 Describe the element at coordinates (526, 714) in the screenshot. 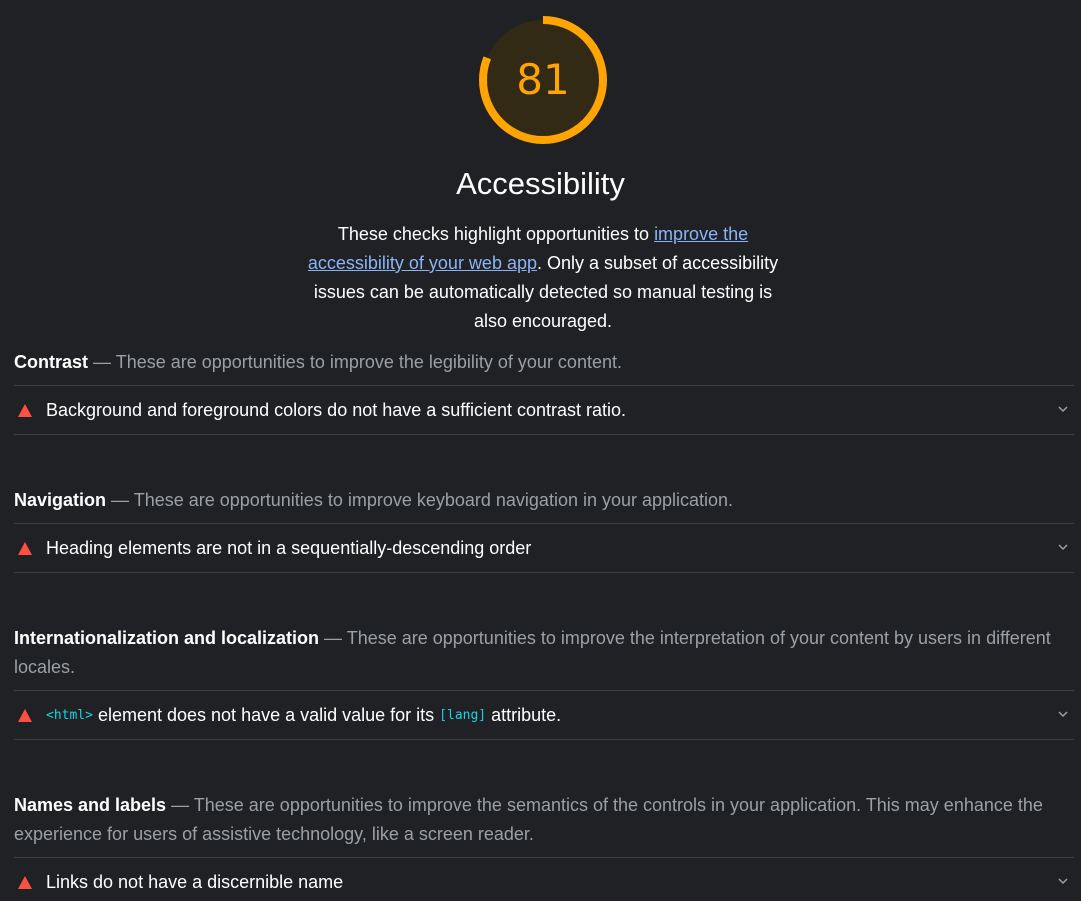

I see `audit-title-end: attribute.` at that location.